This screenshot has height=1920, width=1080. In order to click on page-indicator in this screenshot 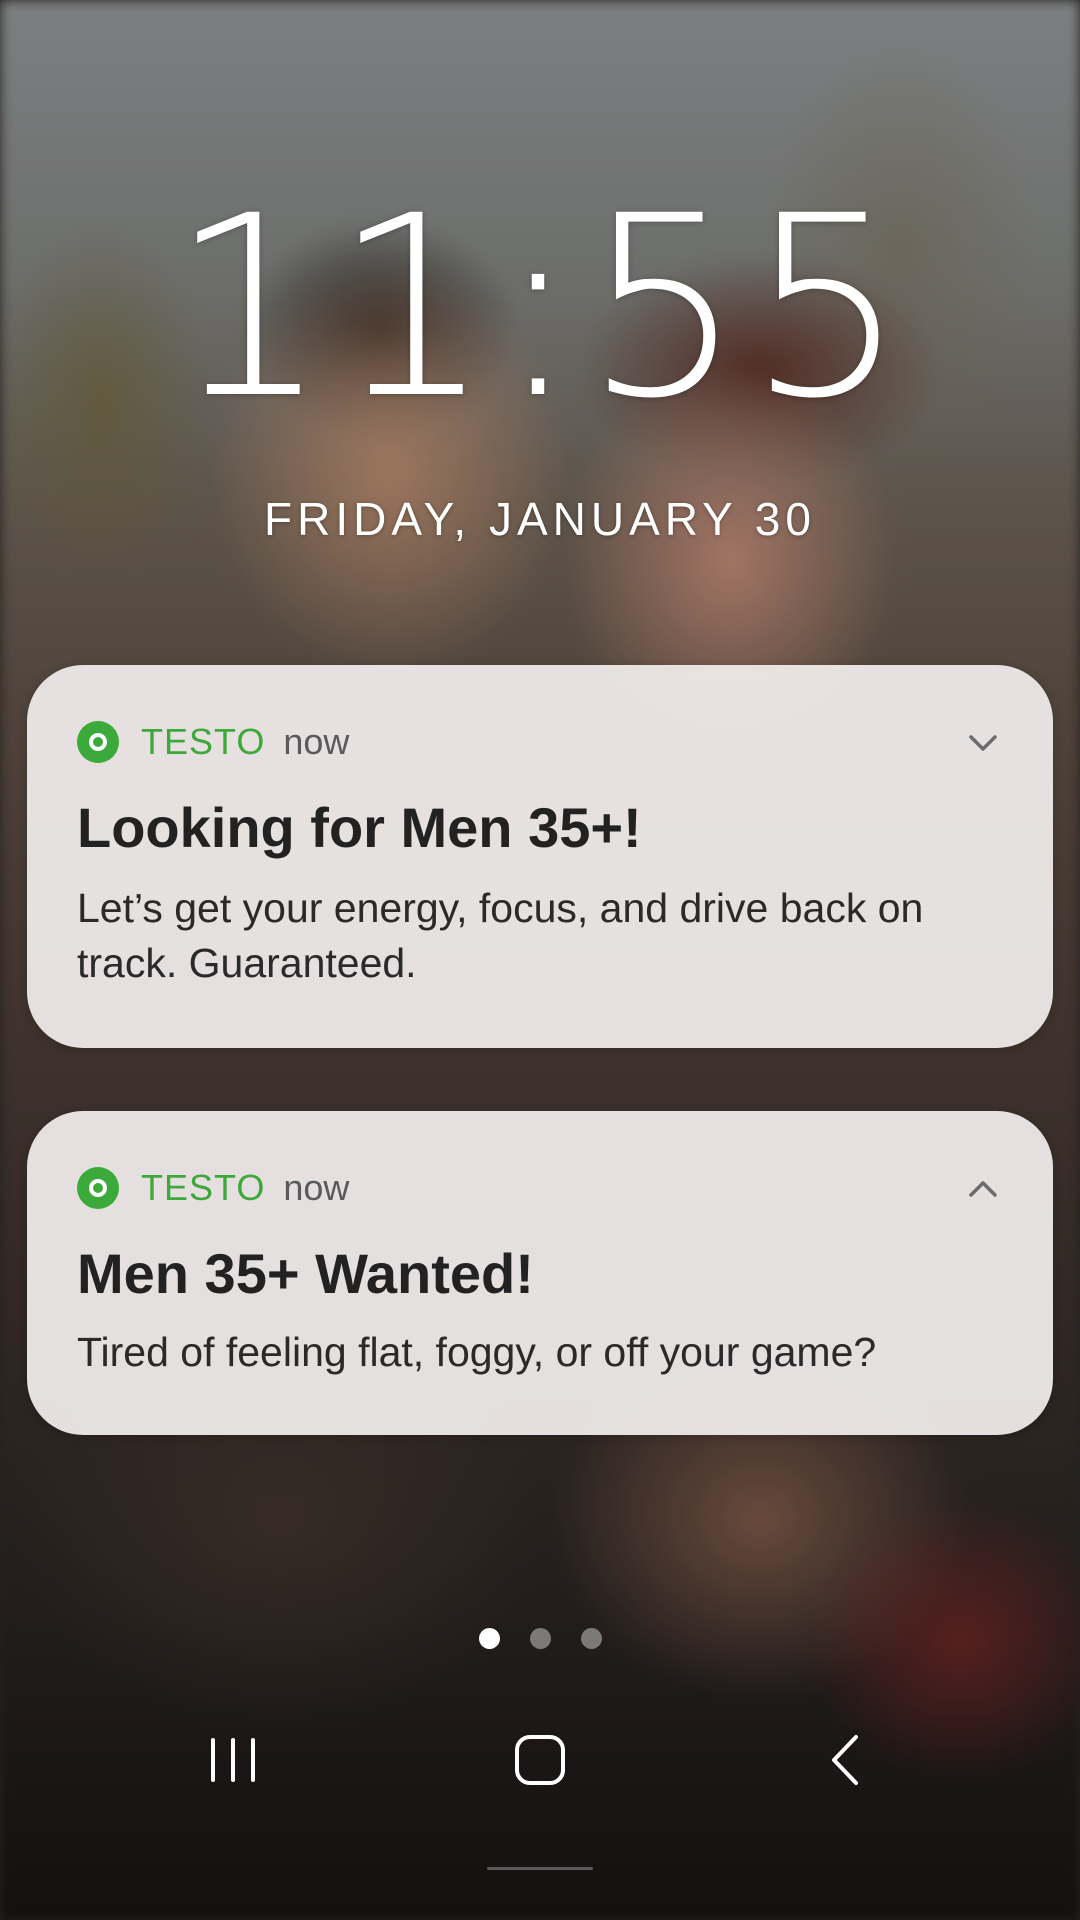, I will do `click(540, 1638)`.